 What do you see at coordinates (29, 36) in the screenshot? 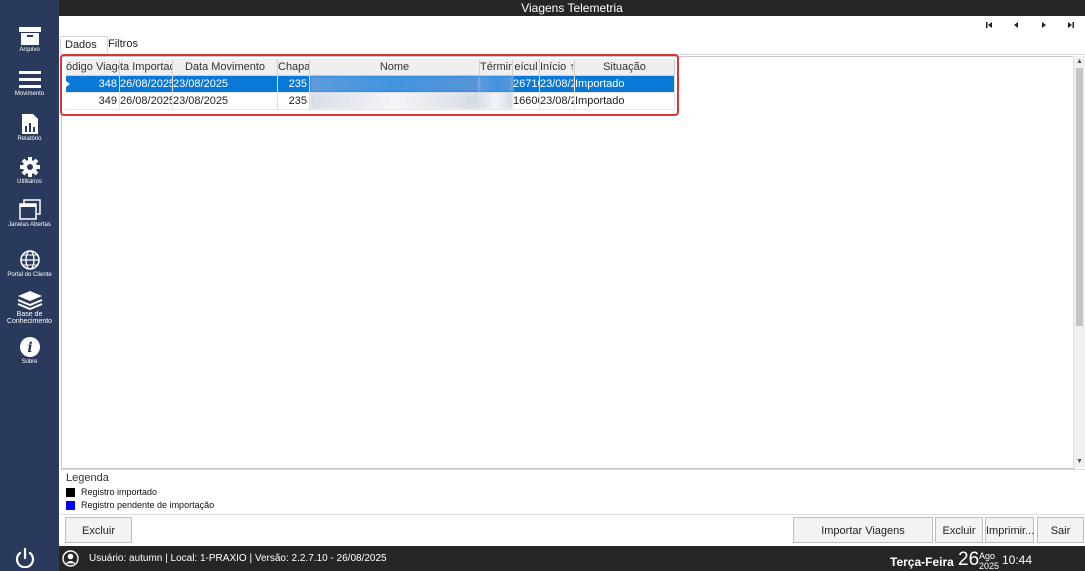
I see `archive-icon` at bounding box center [29, 36].